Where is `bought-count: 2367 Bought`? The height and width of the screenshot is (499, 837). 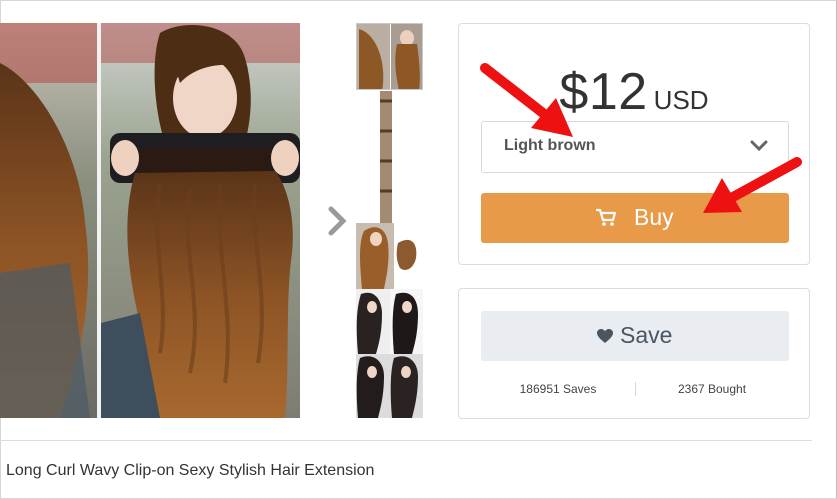 bought-count: 2367 Bought is located at coordinates (712, 389).